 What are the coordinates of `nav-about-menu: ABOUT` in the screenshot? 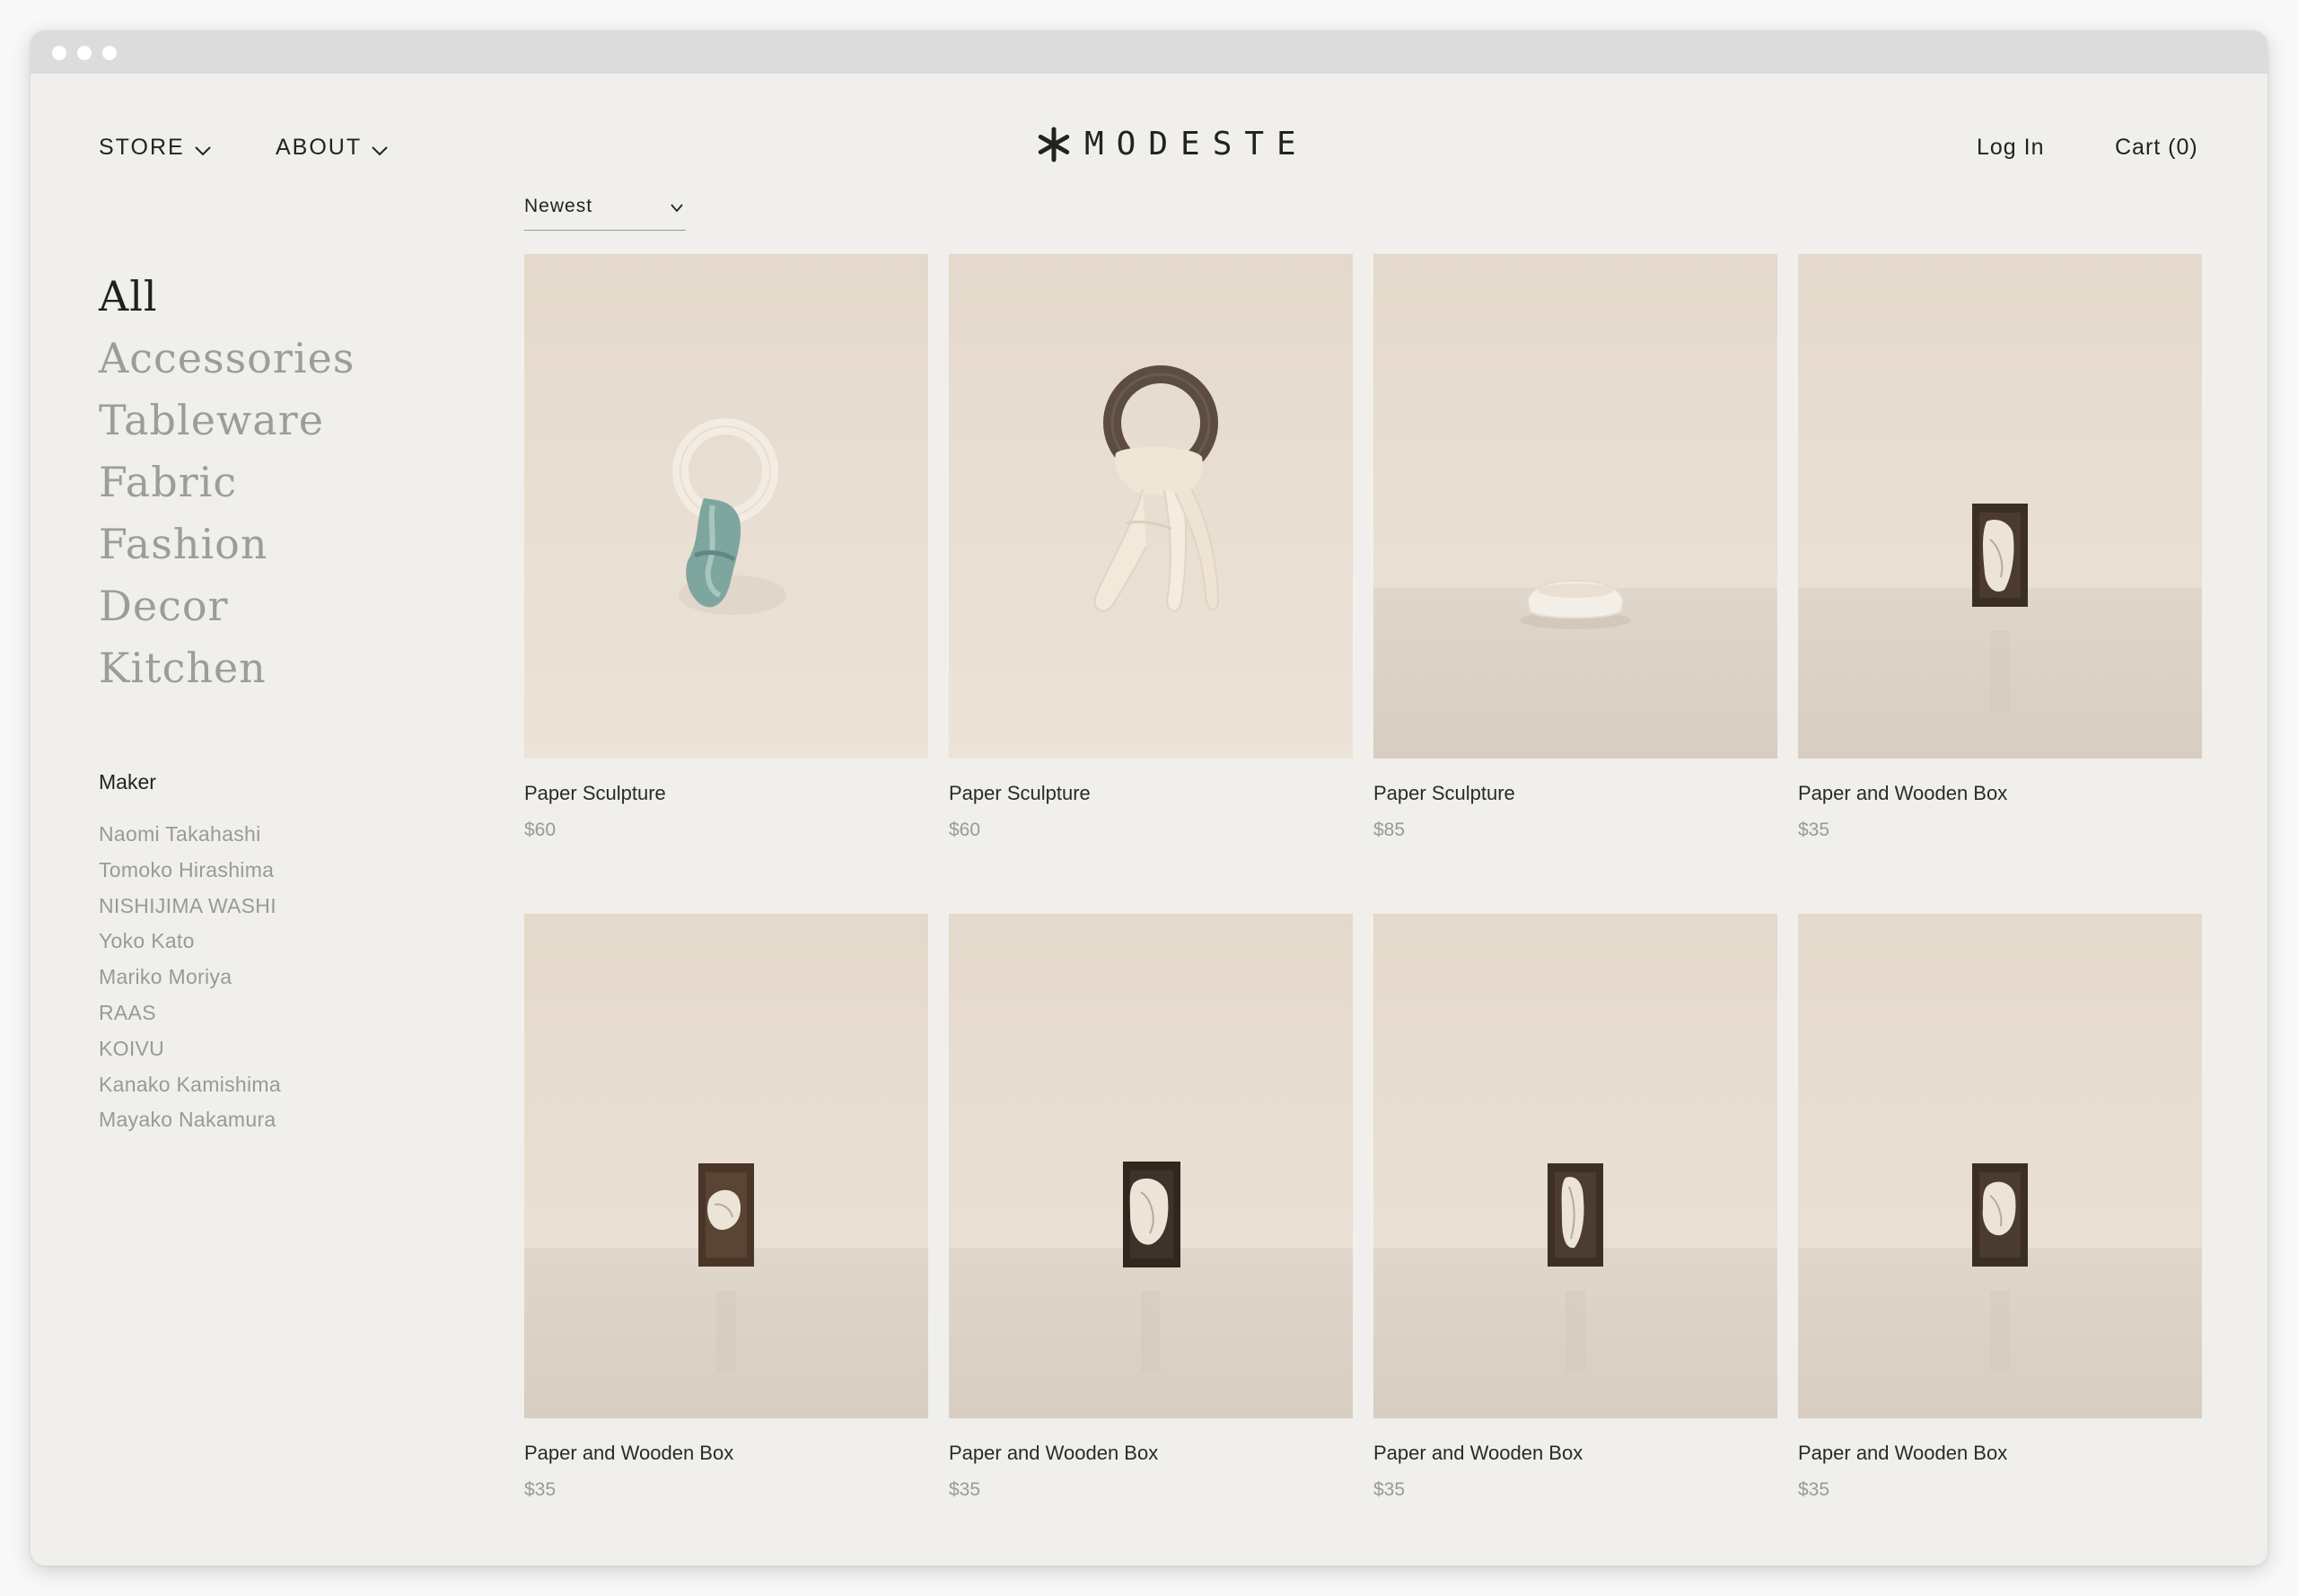 It's located at (332, 148).